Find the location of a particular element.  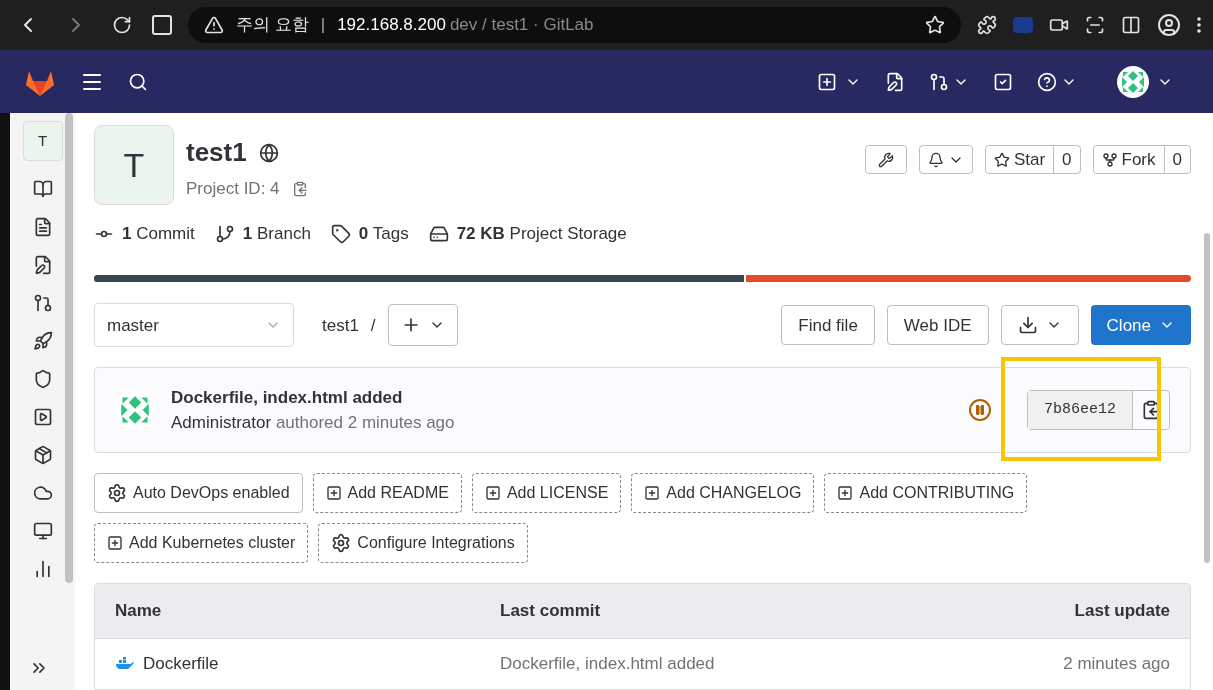

copy-icon is located at coordinates (299, 188).